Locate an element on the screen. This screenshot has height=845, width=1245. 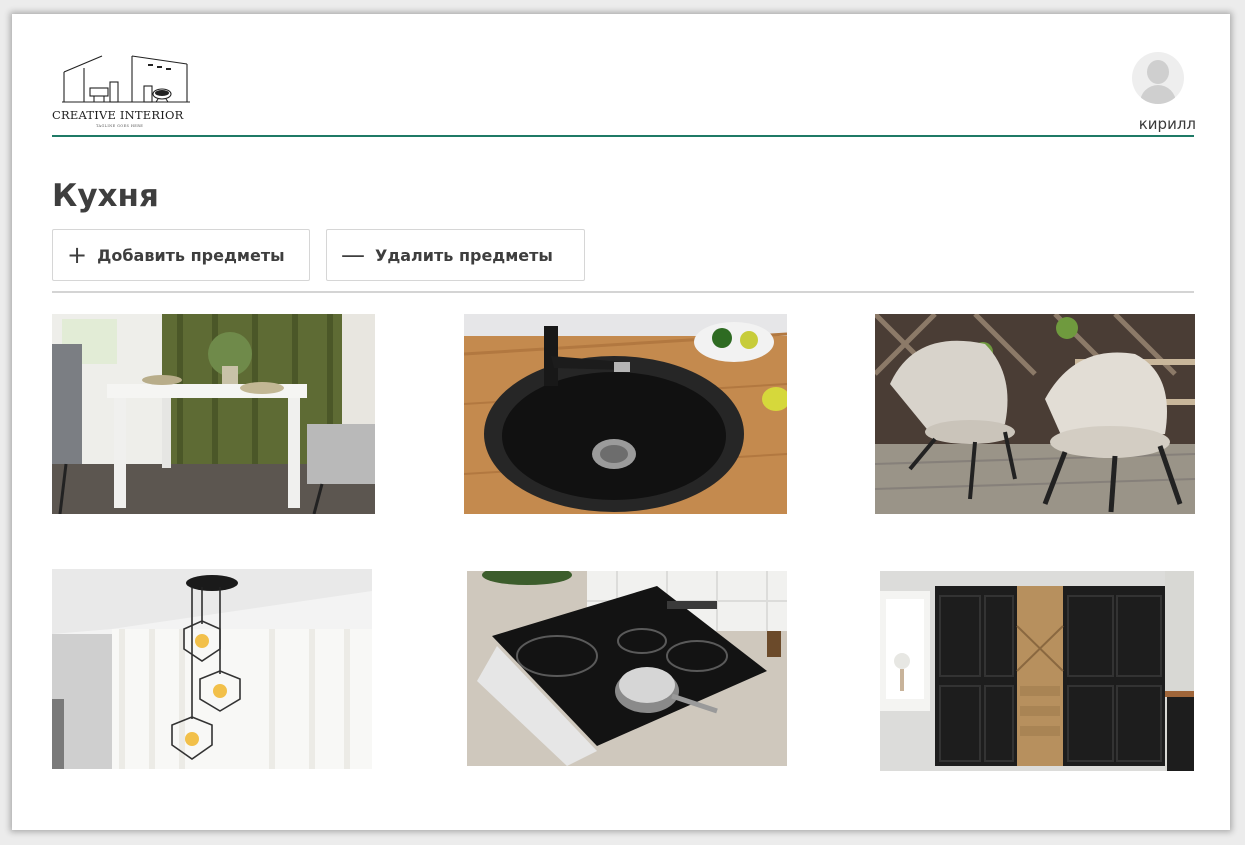
item-card-pendant-lamp is located at coordinates (212, 669).